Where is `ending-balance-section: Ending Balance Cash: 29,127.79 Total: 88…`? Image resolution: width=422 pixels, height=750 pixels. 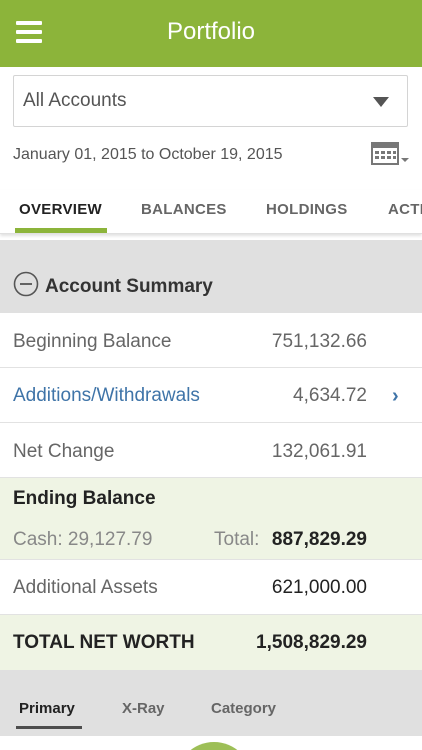
ending-balance-section: Ending Balance Cash: 29,127.79 Total: 88… is located at coordinates (211, 519).